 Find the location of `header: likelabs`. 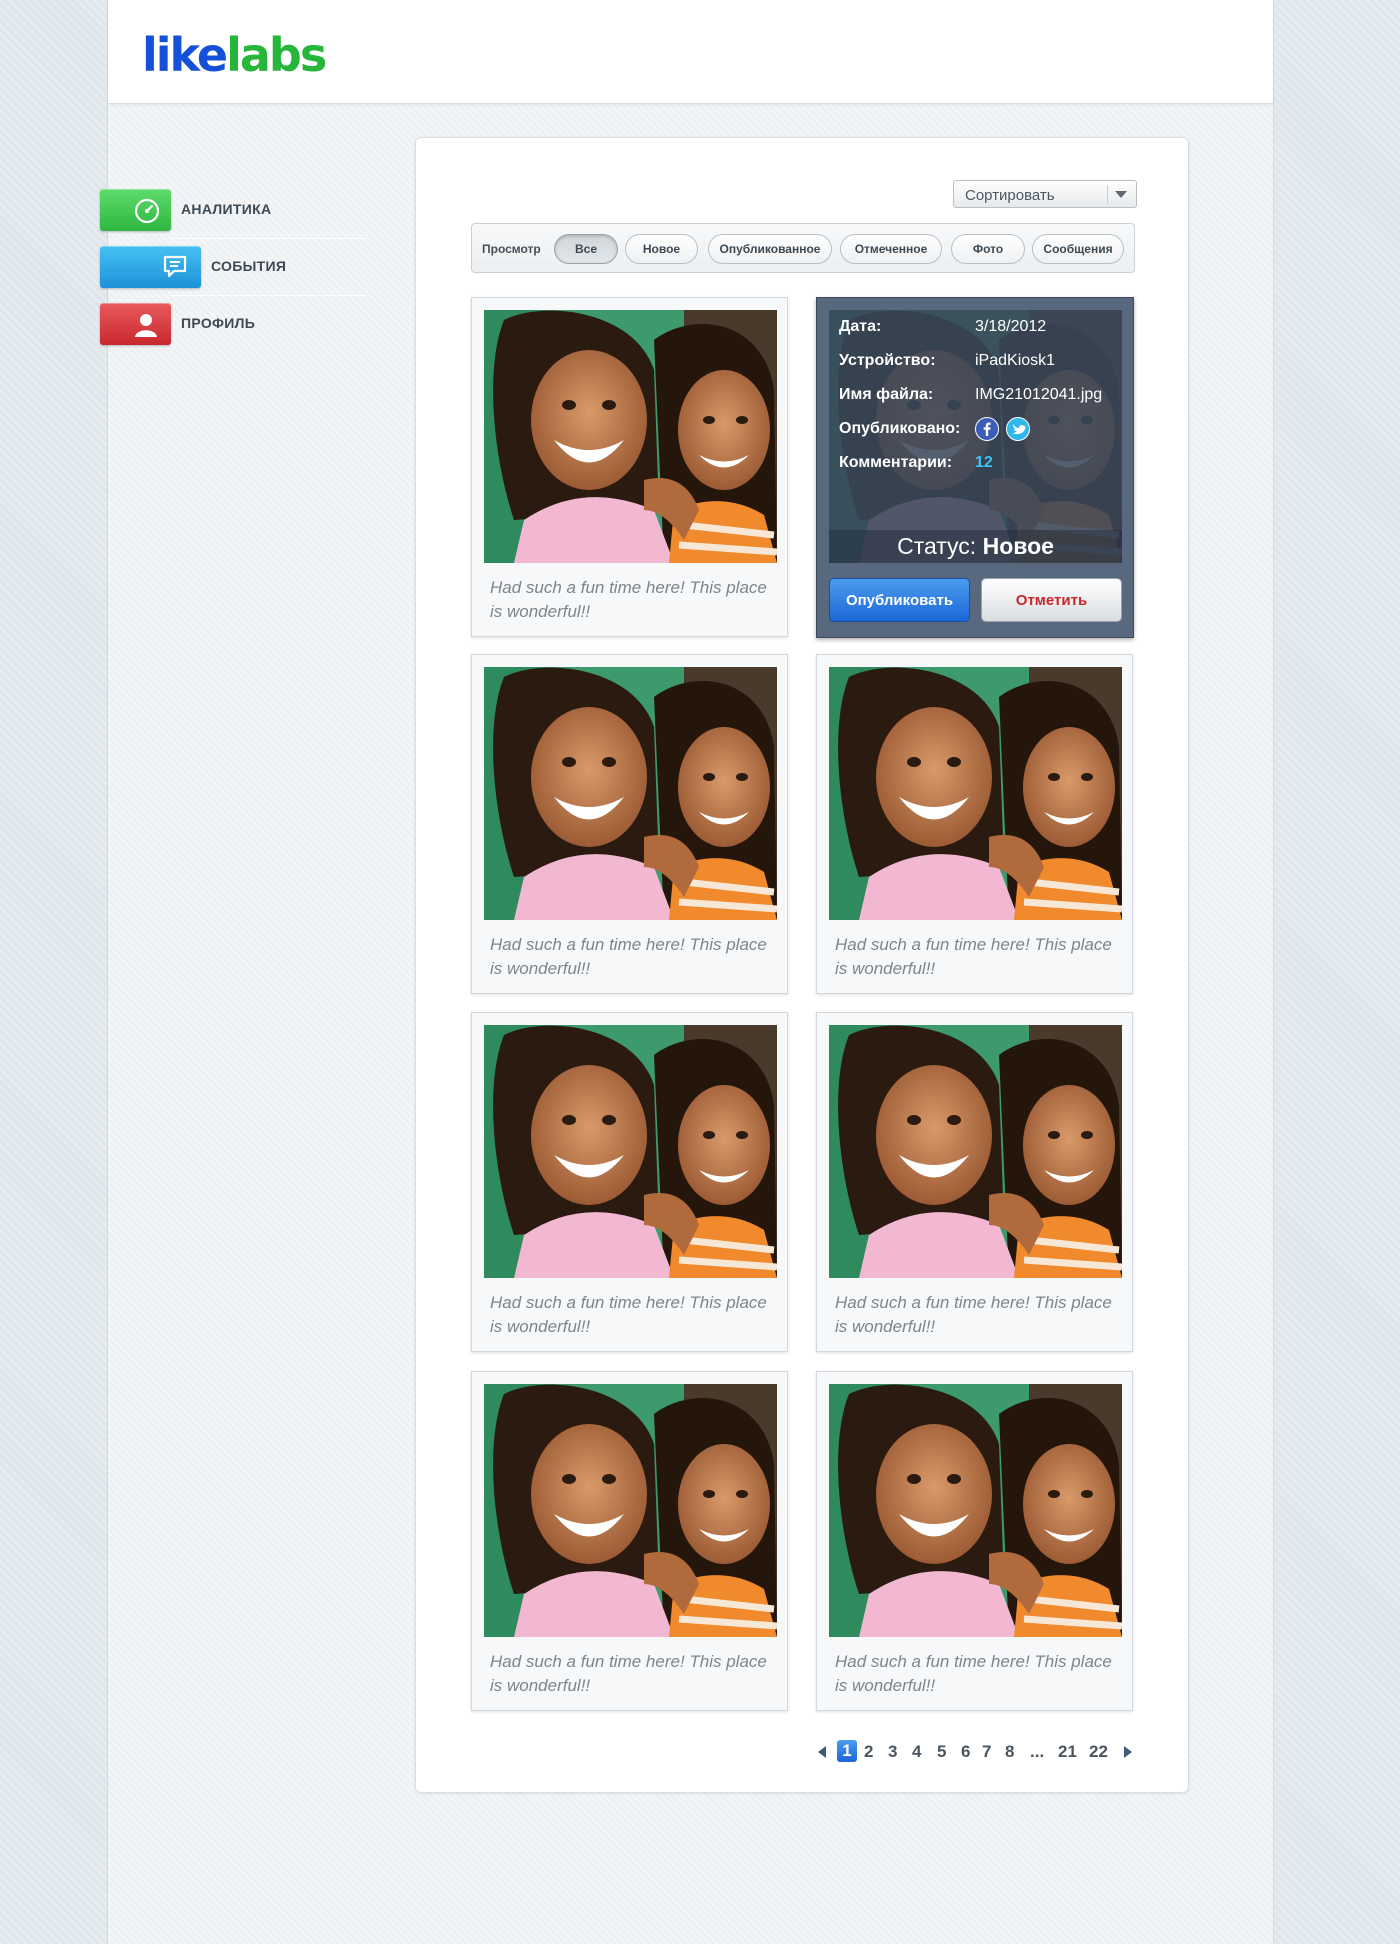

header: likelabs is located at coordinates (690, 52).